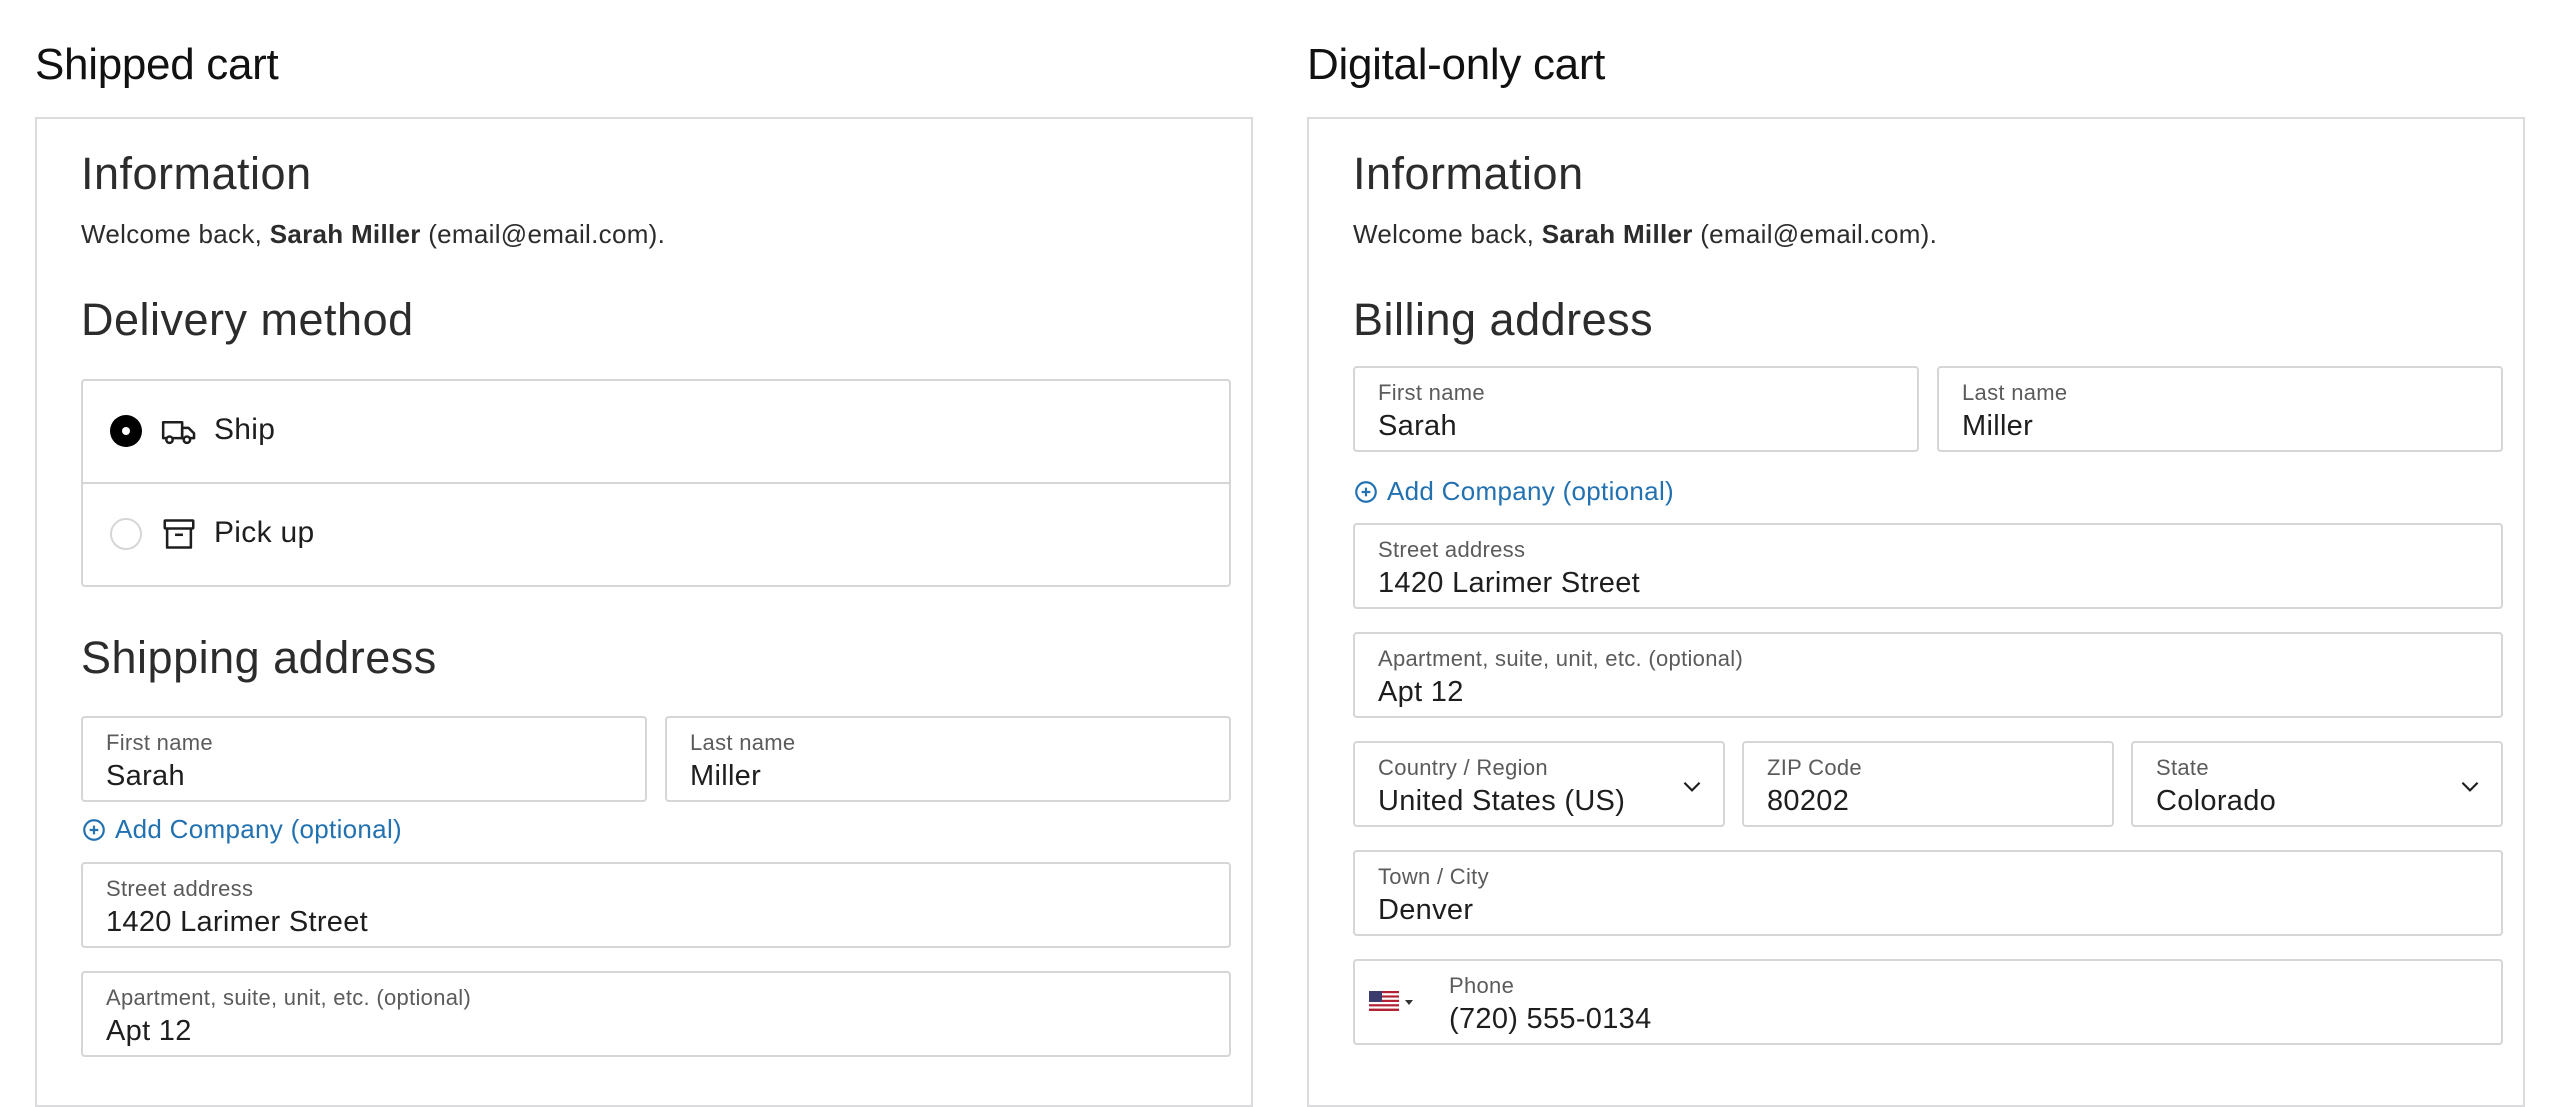 This screenshot has width=2560, height=1107. I want to click on shipping-address-heading: Shipping address, so click(259, 657).